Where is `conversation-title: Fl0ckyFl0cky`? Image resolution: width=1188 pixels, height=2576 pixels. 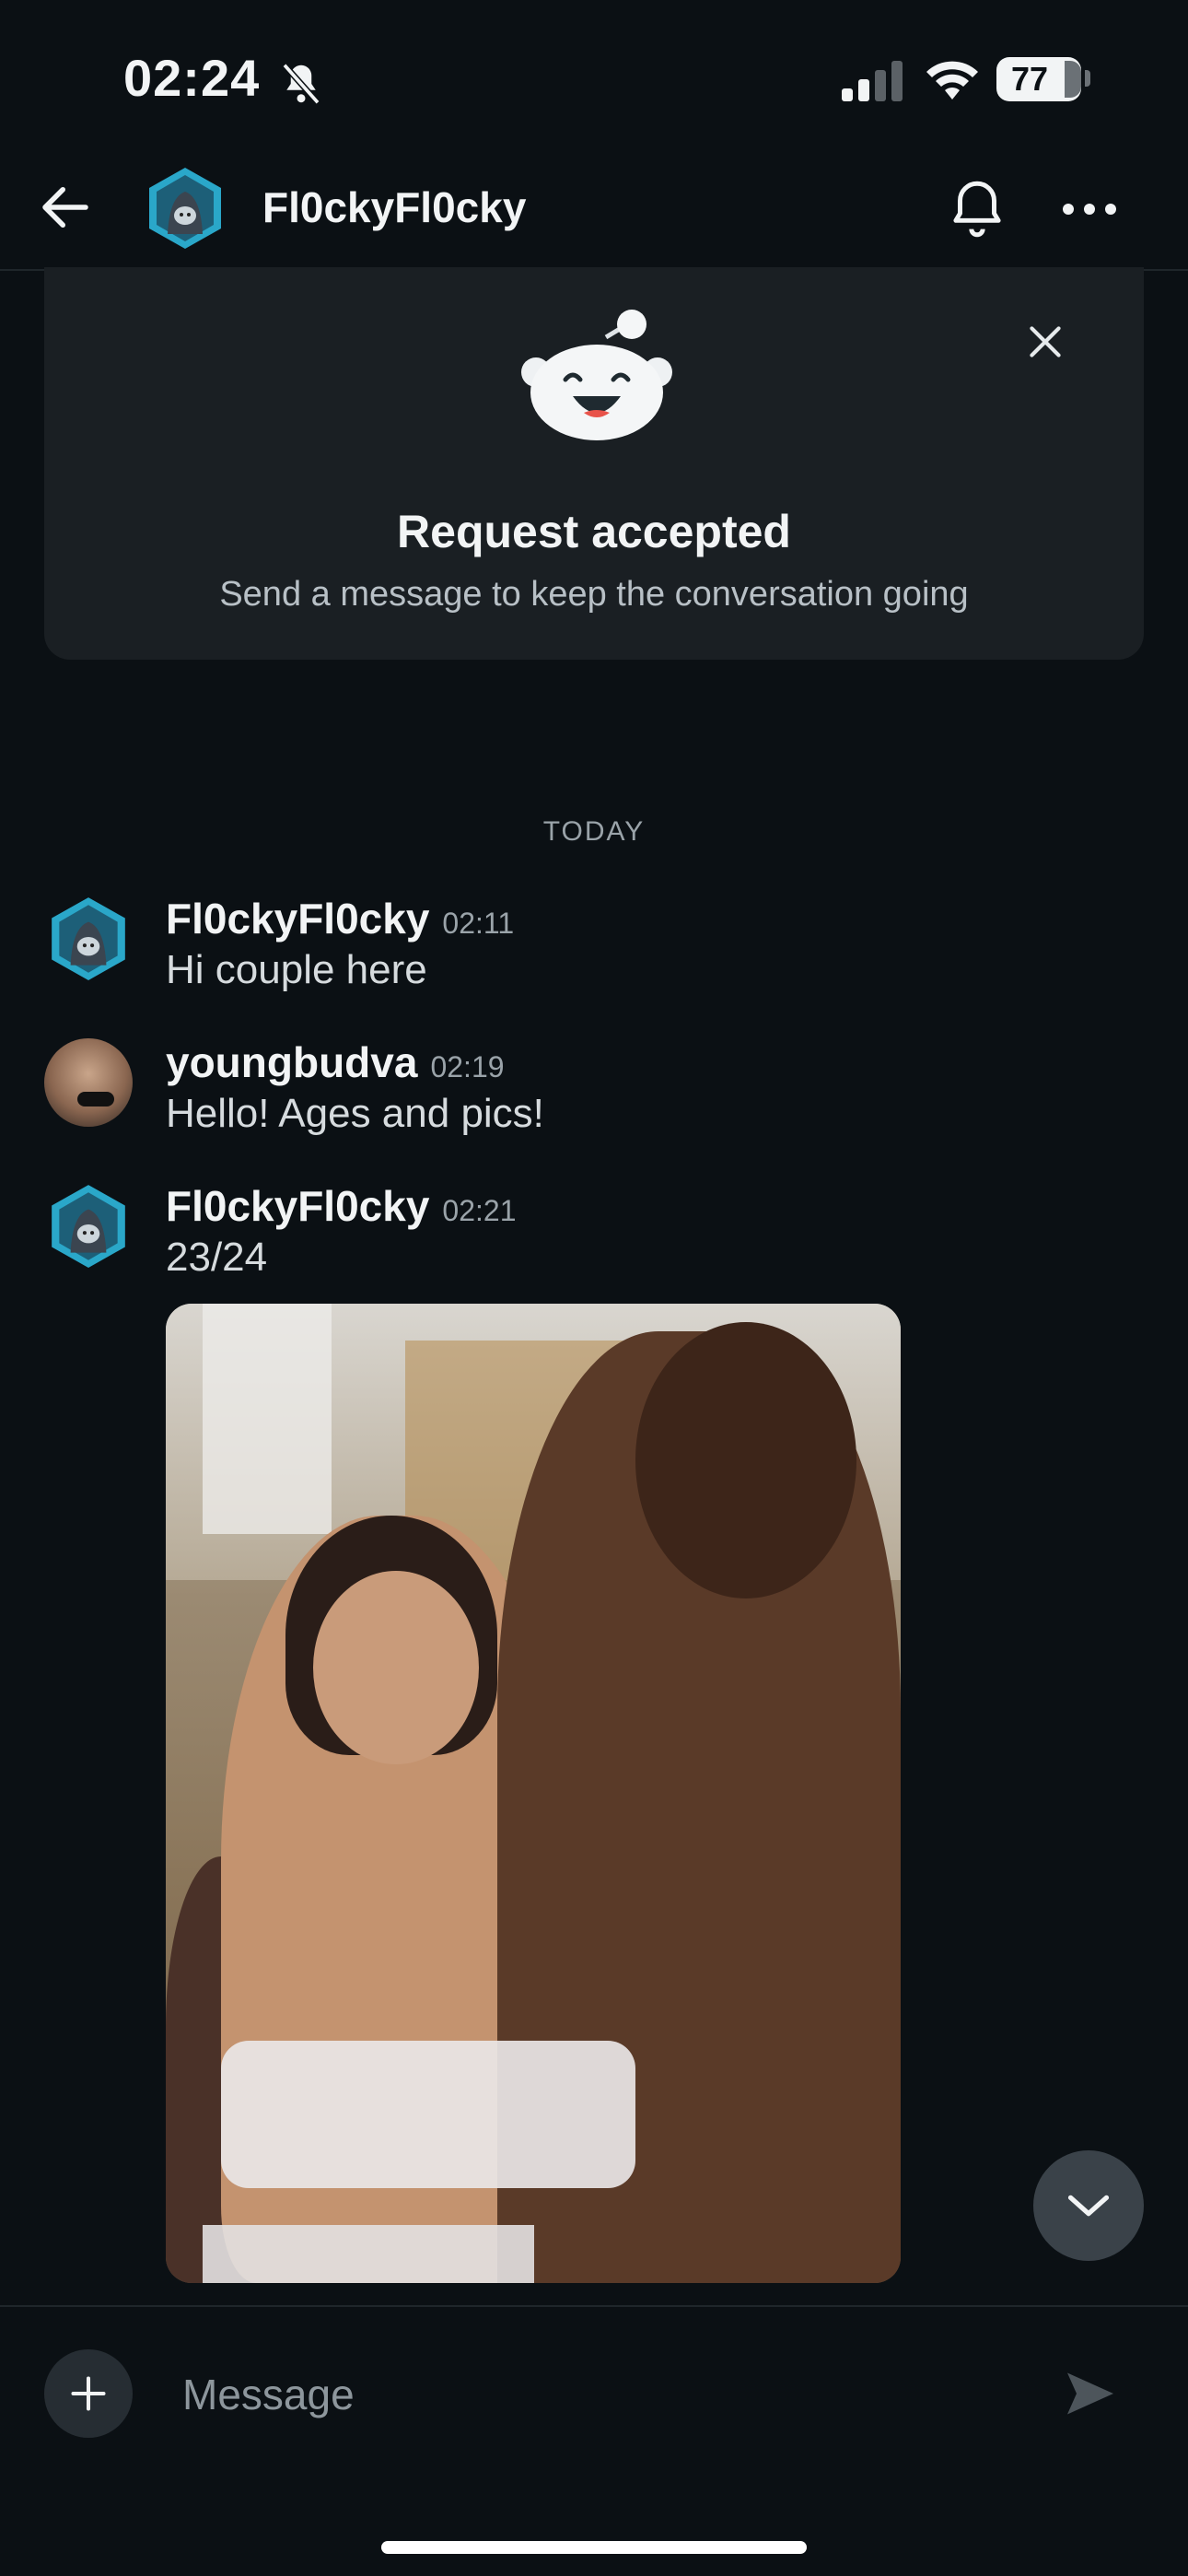 conversation-title: Fl0ckyFl0cky is located at coordinates (394, 207).